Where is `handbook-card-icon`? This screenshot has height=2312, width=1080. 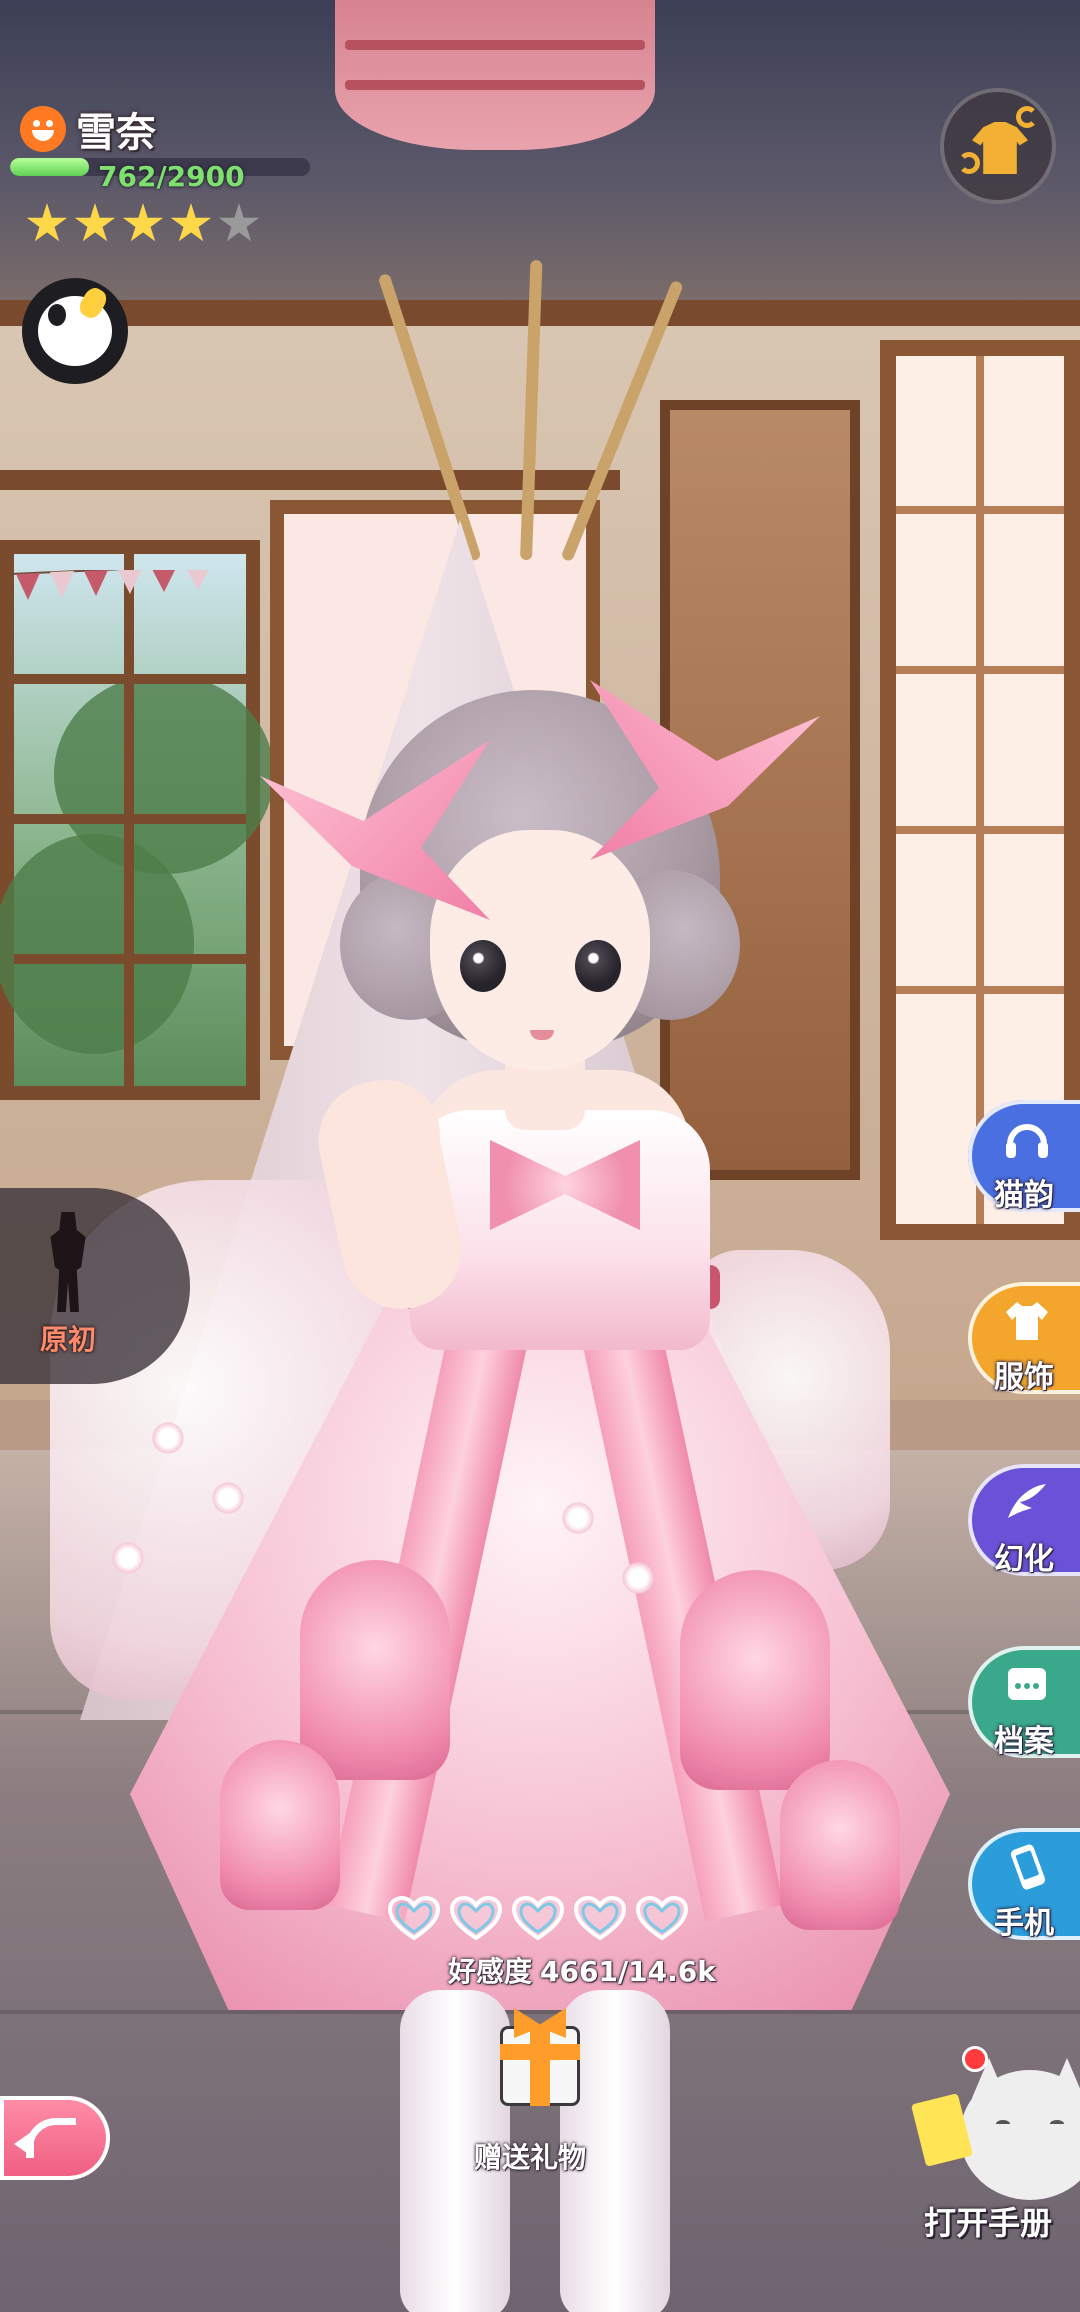
handbook-card-icon is located at coordinates (942, 2130).